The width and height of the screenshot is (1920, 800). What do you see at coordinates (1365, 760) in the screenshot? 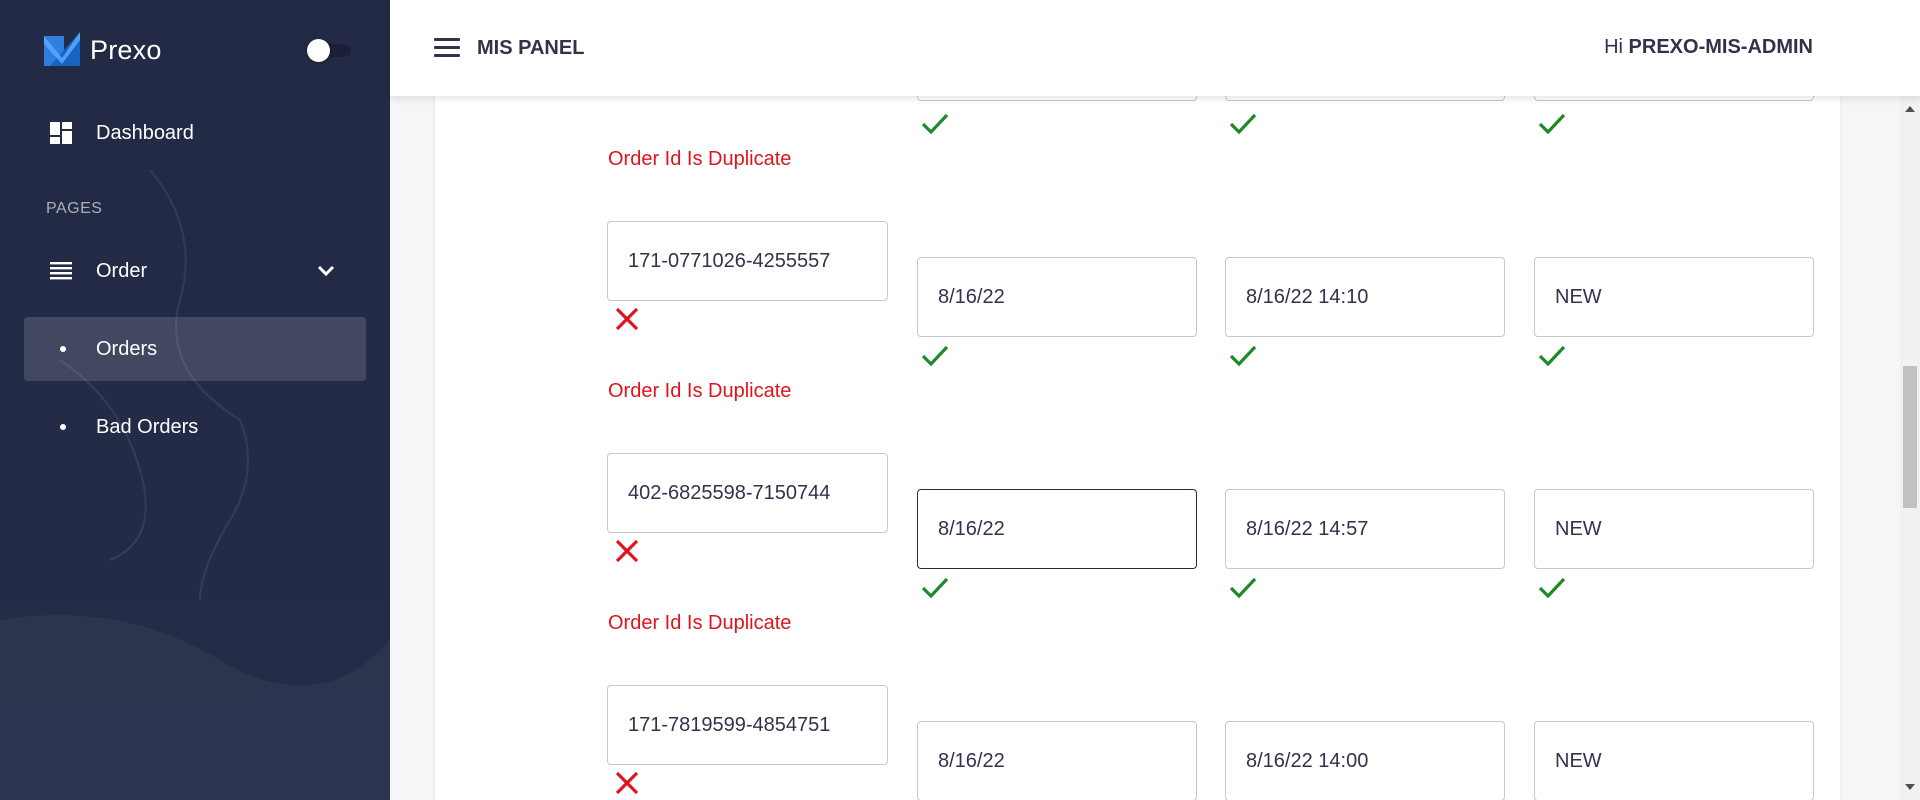
I see `datetime-field: 8/16/22 14:00` at bounding box center [1365, 760].